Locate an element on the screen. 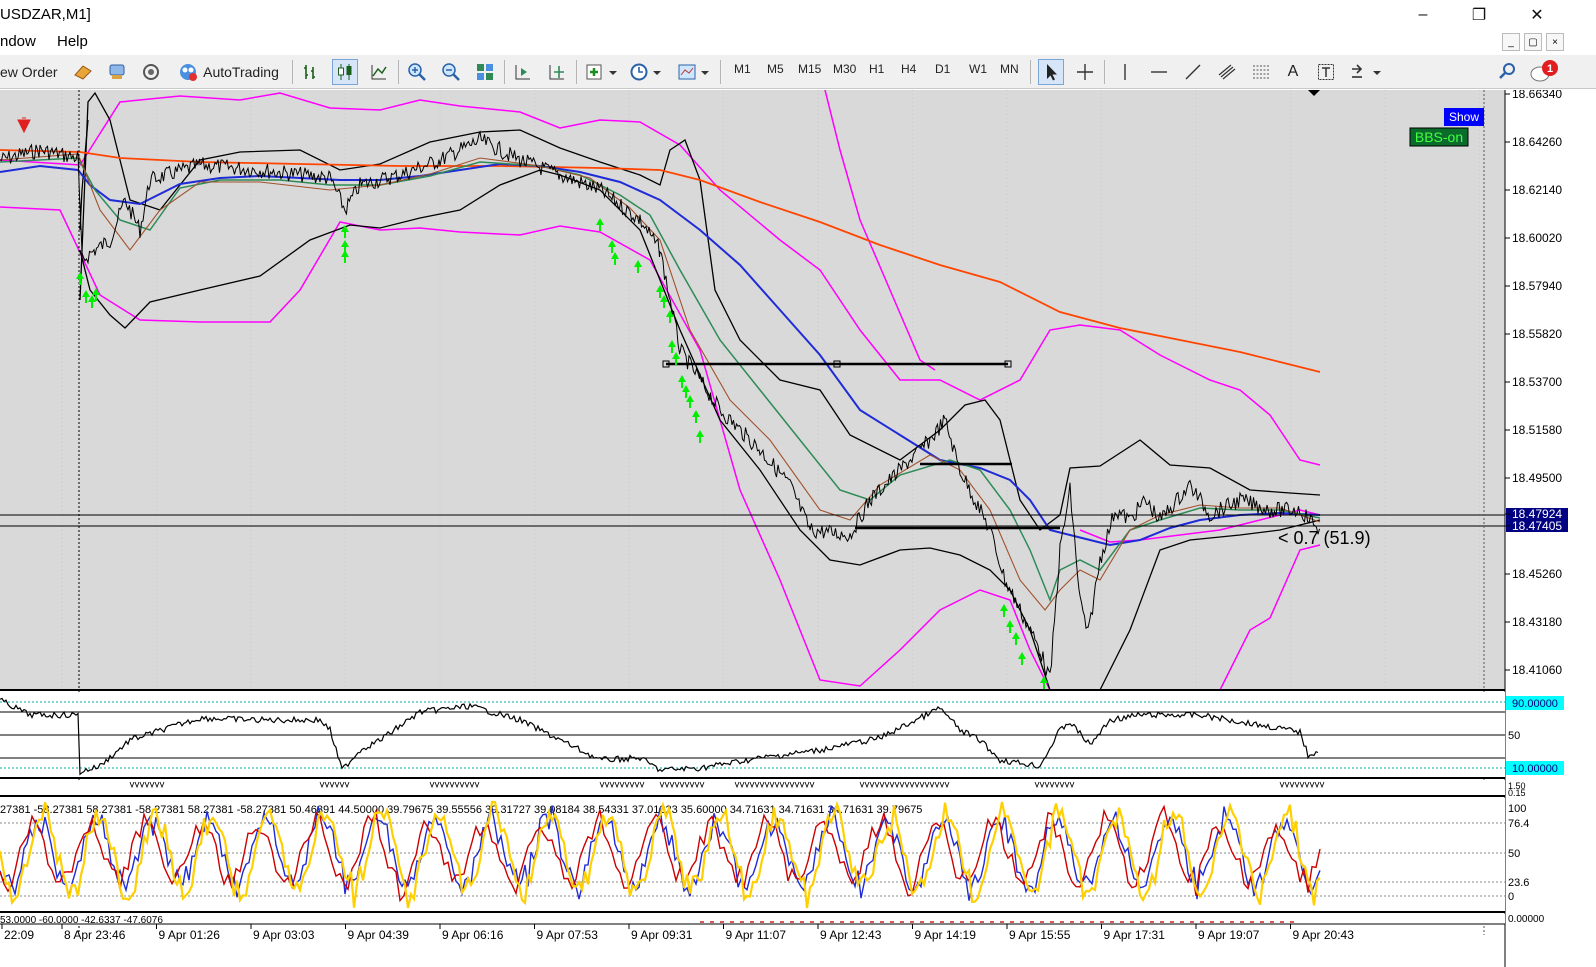 The image size is (1596, 967). crosshair-button is located at coordinates (1085, 72).